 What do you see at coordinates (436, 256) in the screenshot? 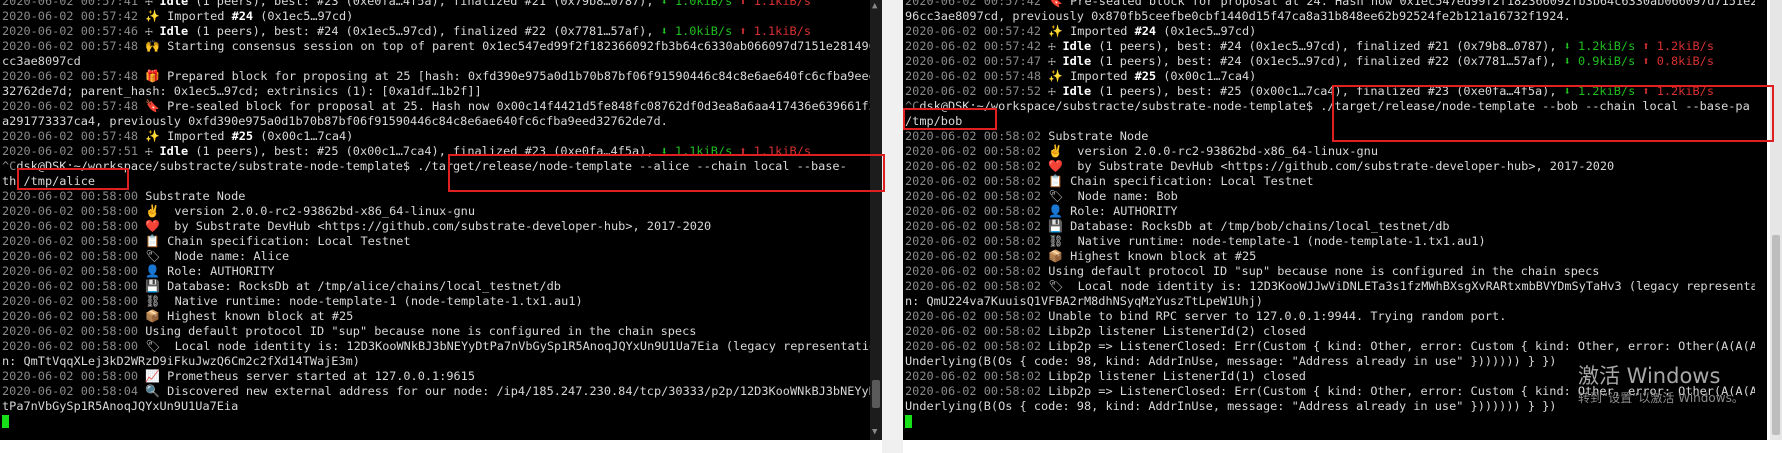
I see `terminal-line: 2020-06-02 00:58:00 🏷 Node name: Alice` at bounding box center [436, 256].